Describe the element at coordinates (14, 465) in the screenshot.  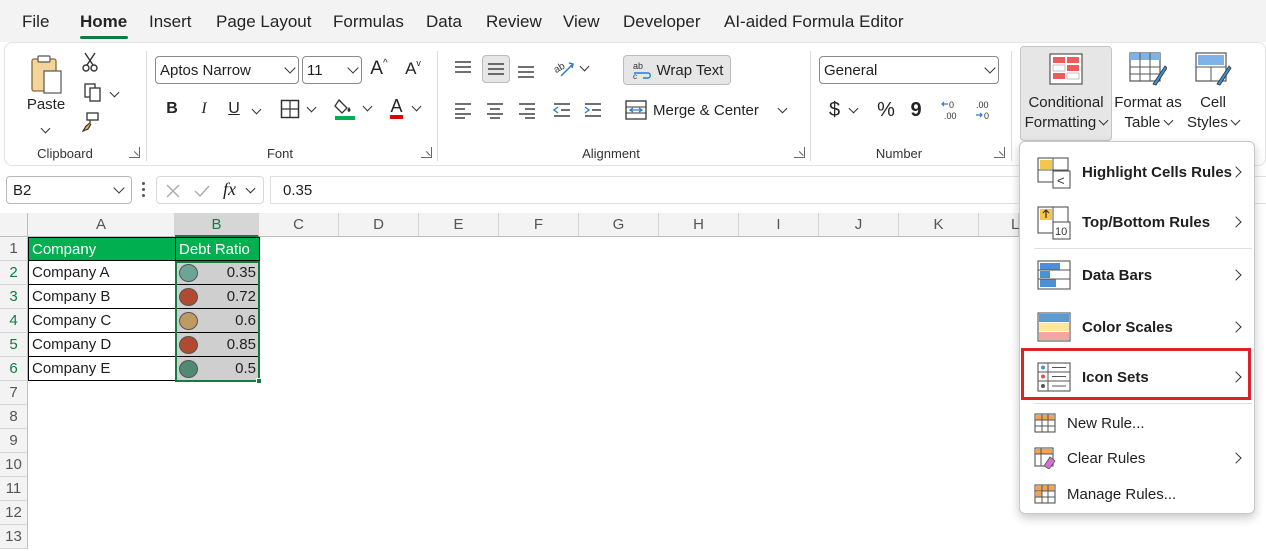
I see `row-header: 10` at that location.